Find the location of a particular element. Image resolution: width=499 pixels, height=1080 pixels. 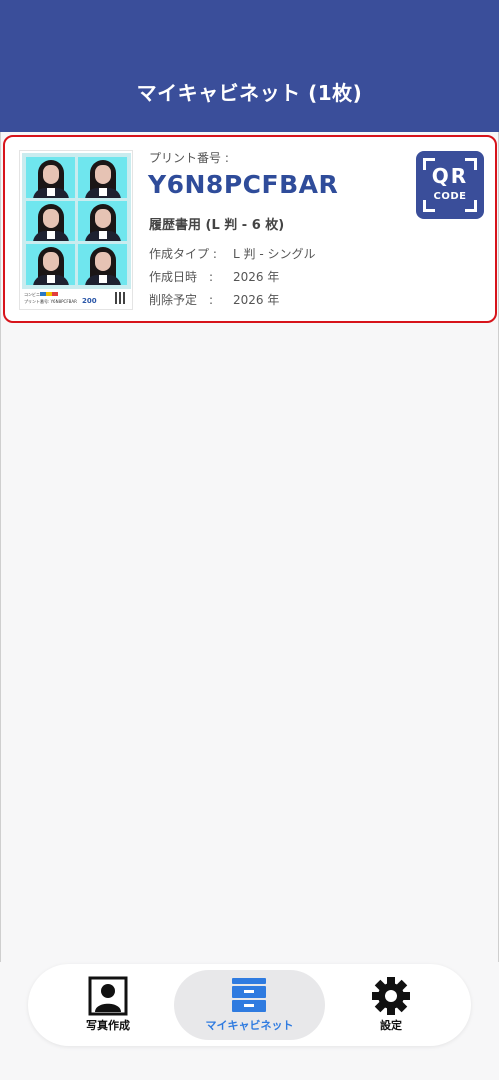

bottom-tab-bar: 写真作成 マイキャビネット 設定 is located at coordinates (249, 1005).